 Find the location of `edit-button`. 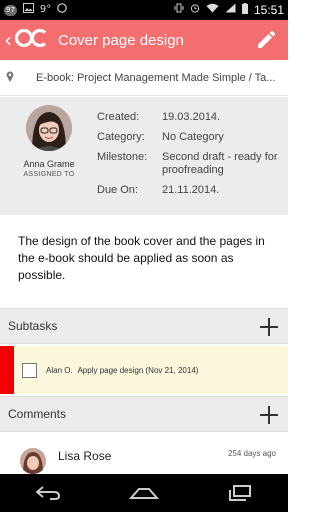

edit-button is located at coordinates (266, 40).